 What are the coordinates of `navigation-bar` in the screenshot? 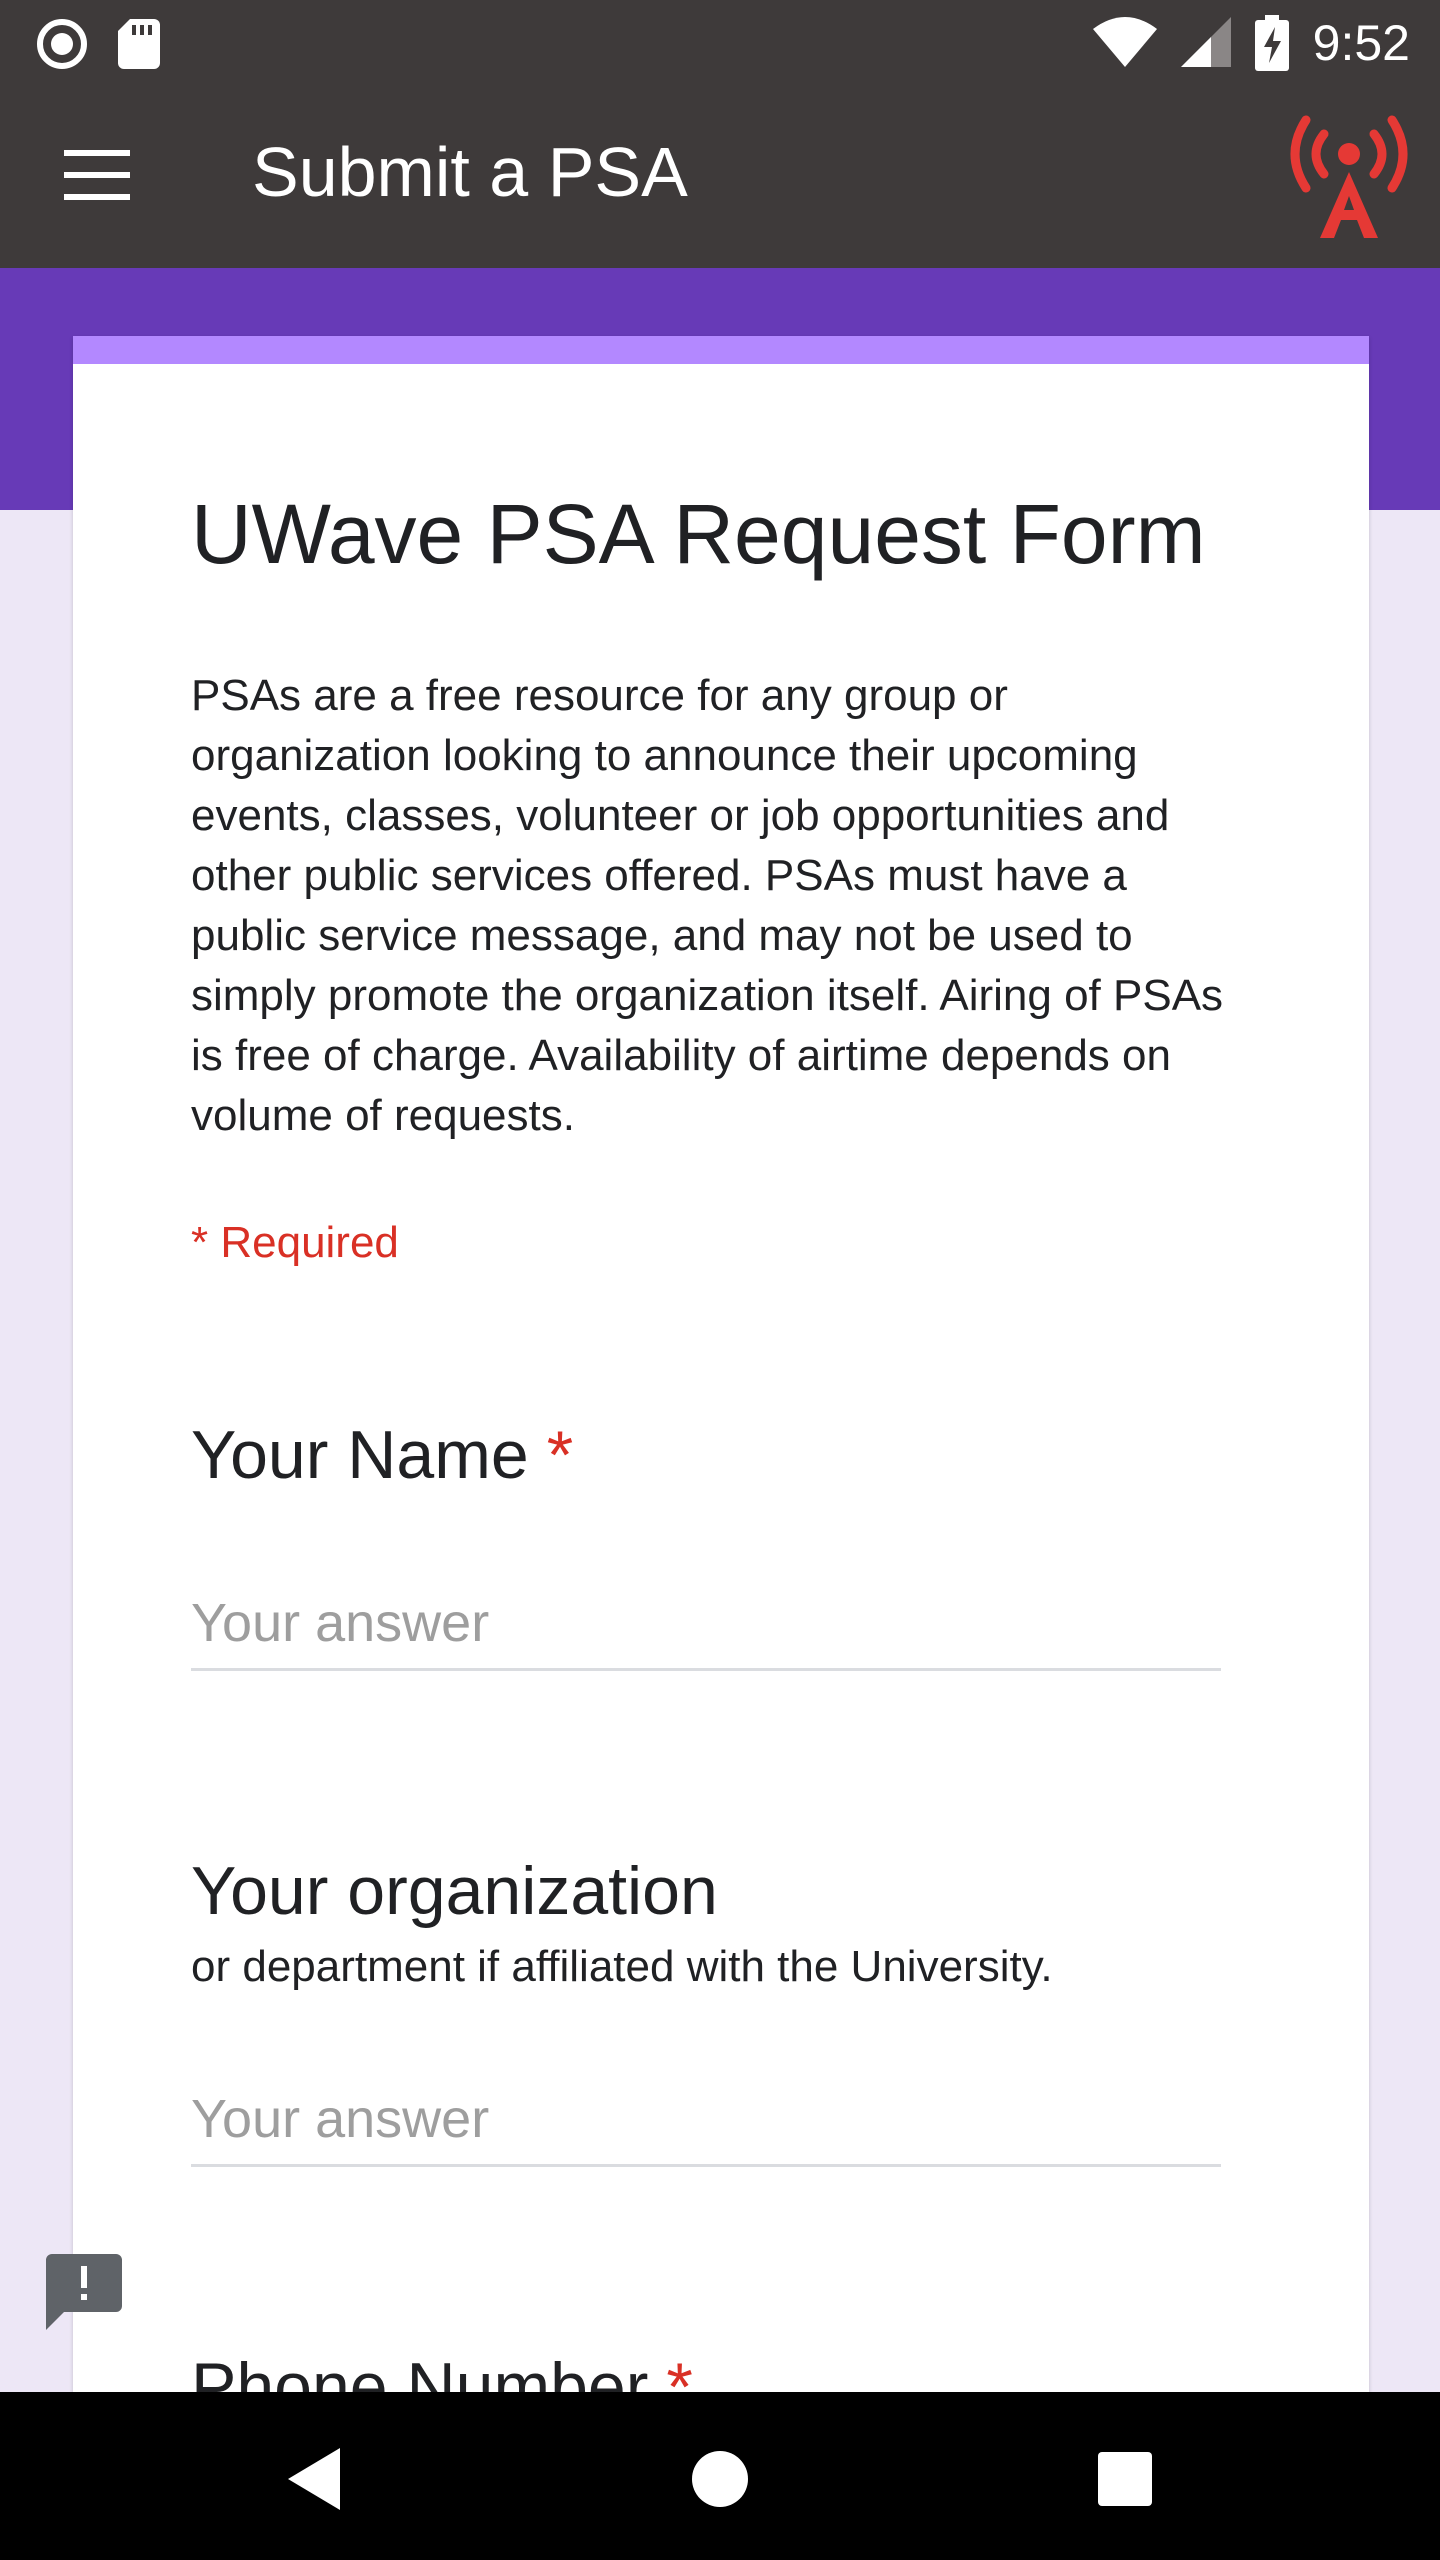 It's located at (720, 2476).